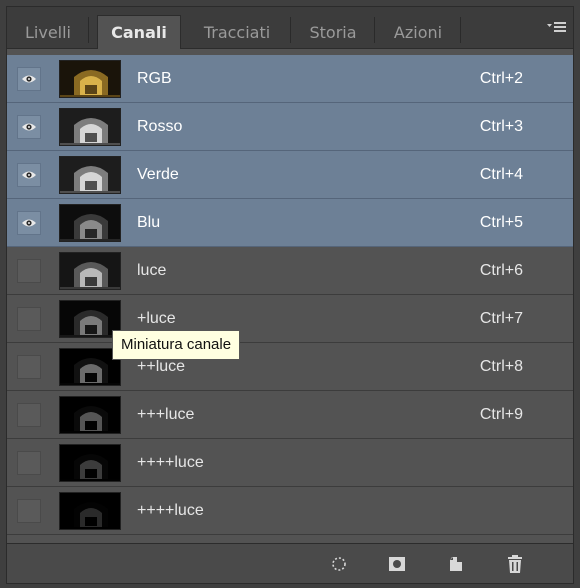 This screenshot has height=588, width=580. I want to click on tab-tracciati: Tracciati, so click(237, 32).